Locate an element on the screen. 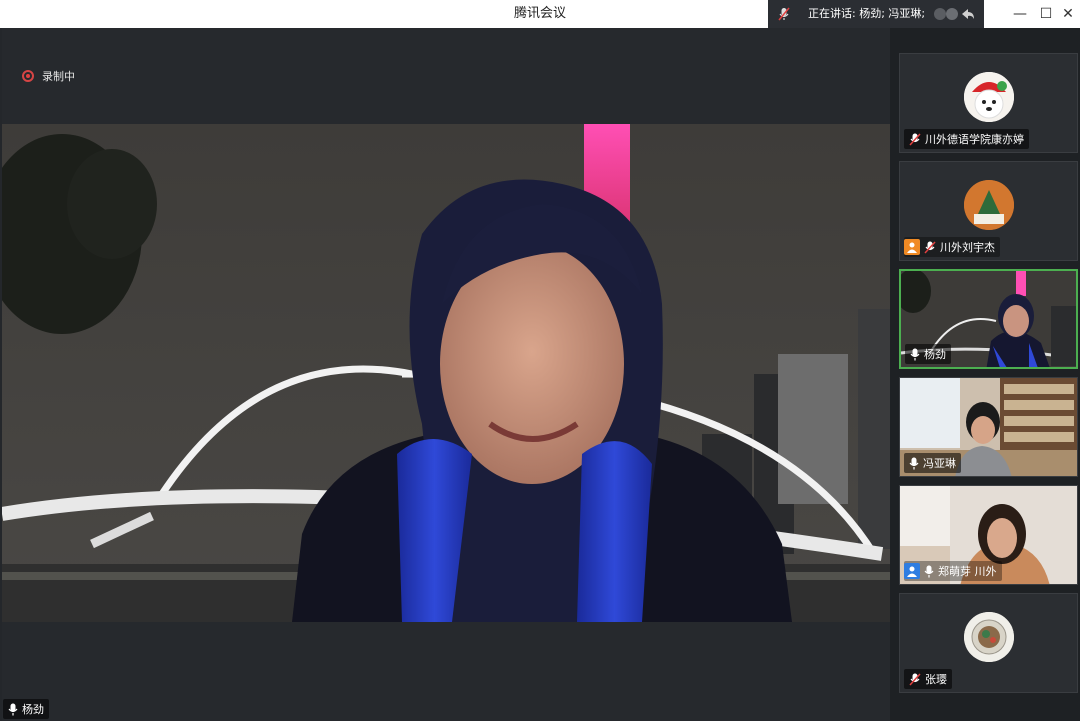 The width and height of the screenshot is (1080, 721). badge-avatar-icon is located at coordinates (989, 637).